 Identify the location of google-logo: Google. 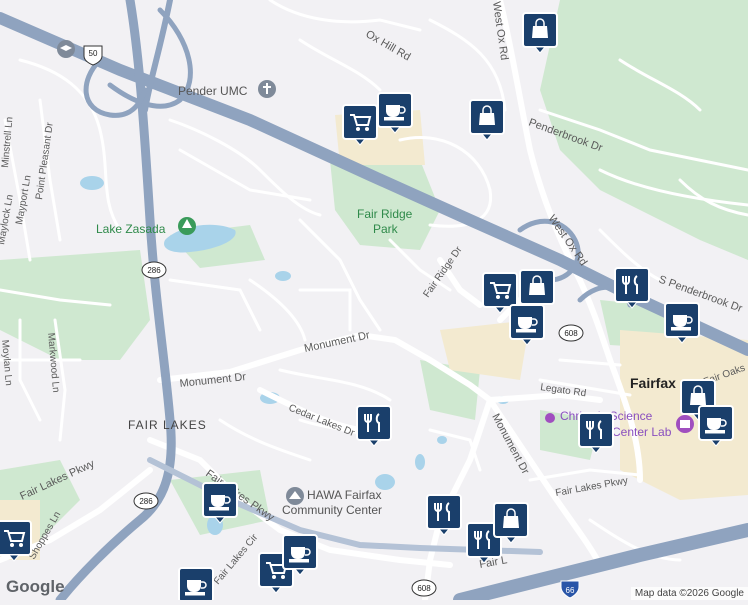
(35, 586).